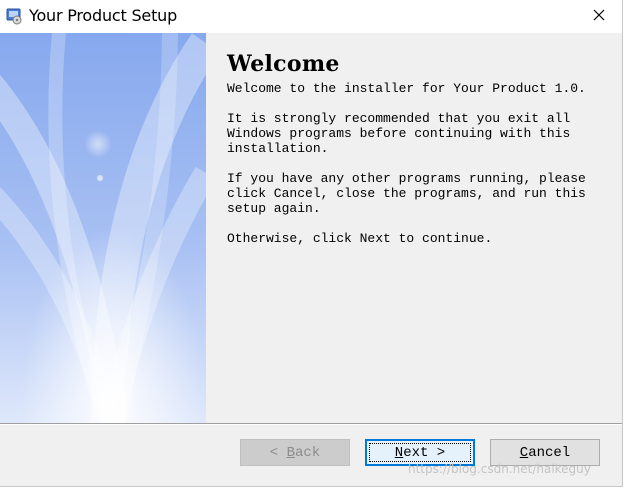 The width and height of the screenshot is (624, 488). Describe the element at coordinates (308, 452) in the screenshot. I see `back-button-label: ack` at that location.